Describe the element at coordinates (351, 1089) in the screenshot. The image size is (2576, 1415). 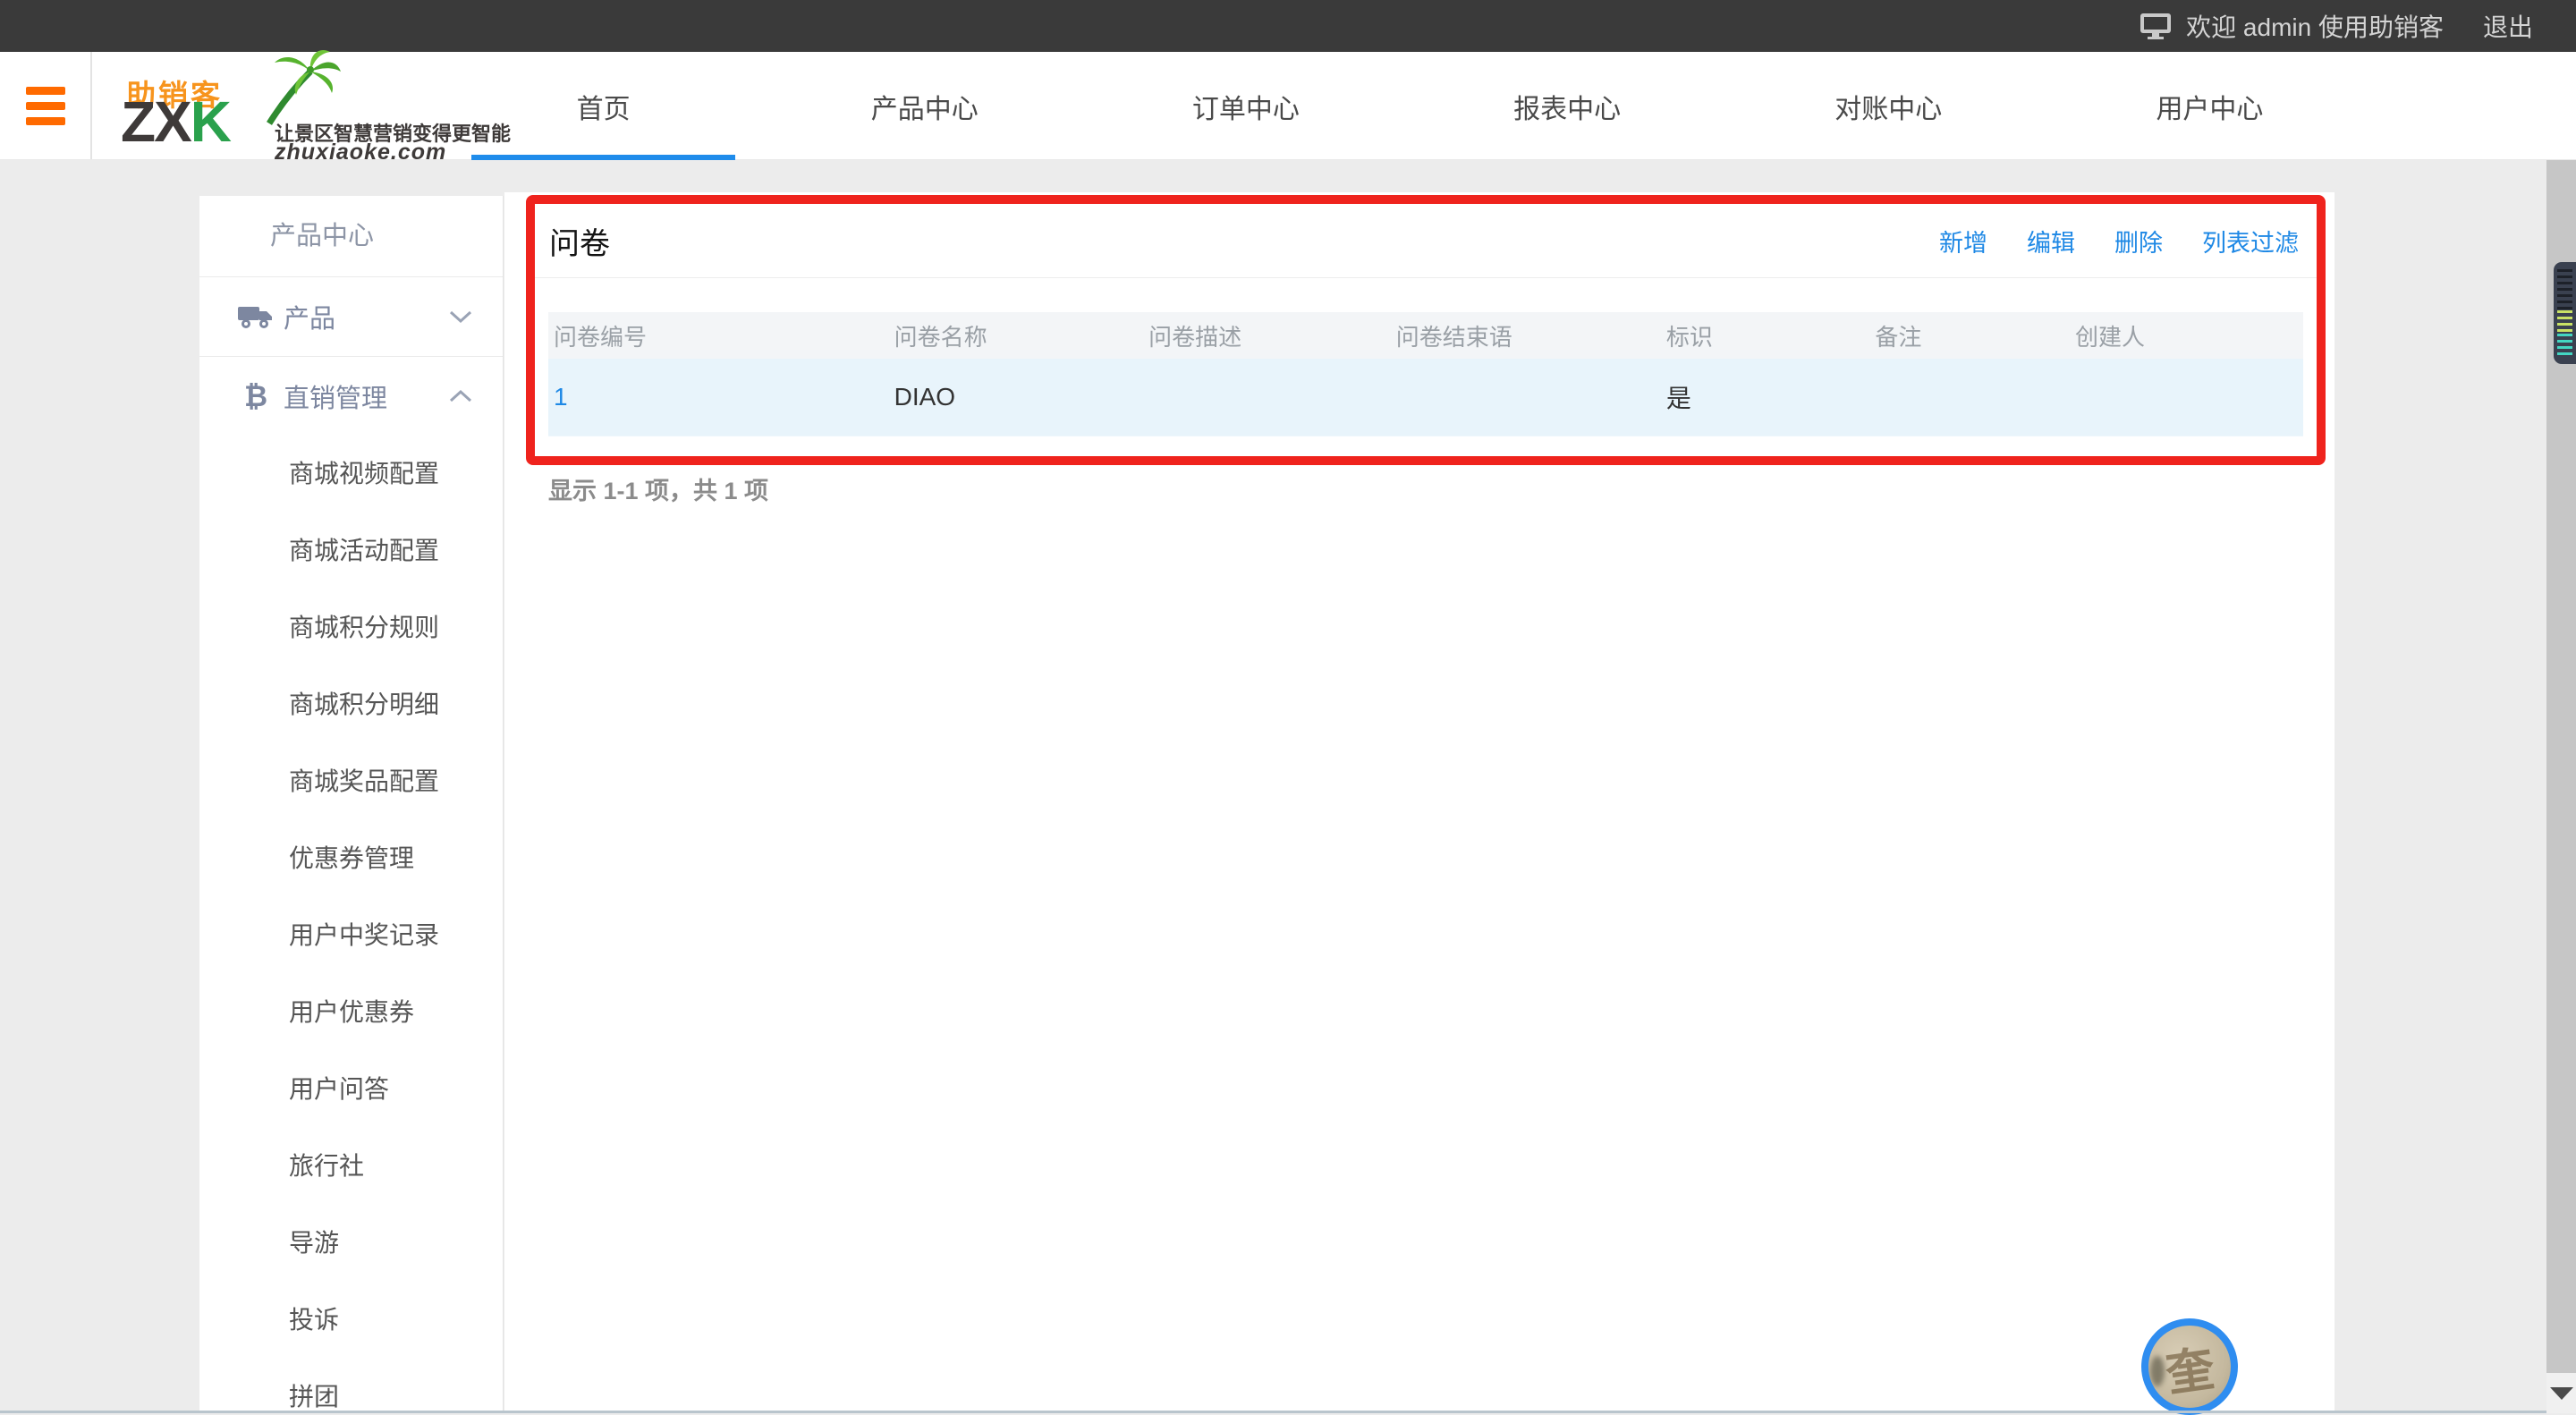
I see `sidebar-item-user-qa: 用户问答` at that location.